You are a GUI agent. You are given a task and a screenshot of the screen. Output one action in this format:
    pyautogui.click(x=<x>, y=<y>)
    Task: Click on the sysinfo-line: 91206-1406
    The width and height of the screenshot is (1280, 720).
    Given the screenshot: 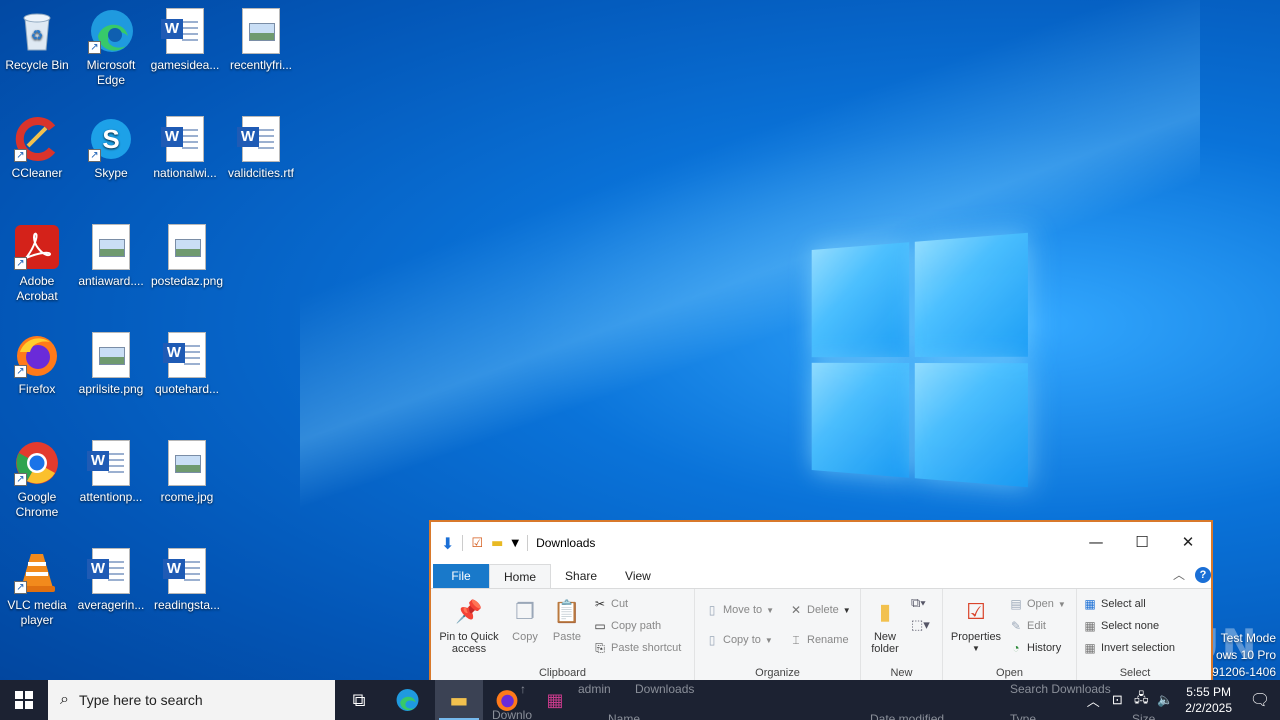 What is the action you would take?
    pyautogui.click(x=1243, y=672)
    